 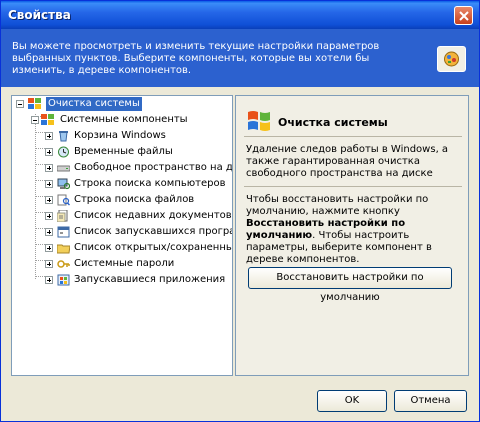 What do you see at coordinates (240, 15) in the screenshot?
I see `title-bar: Свойства` at bounding box center [240, 15].